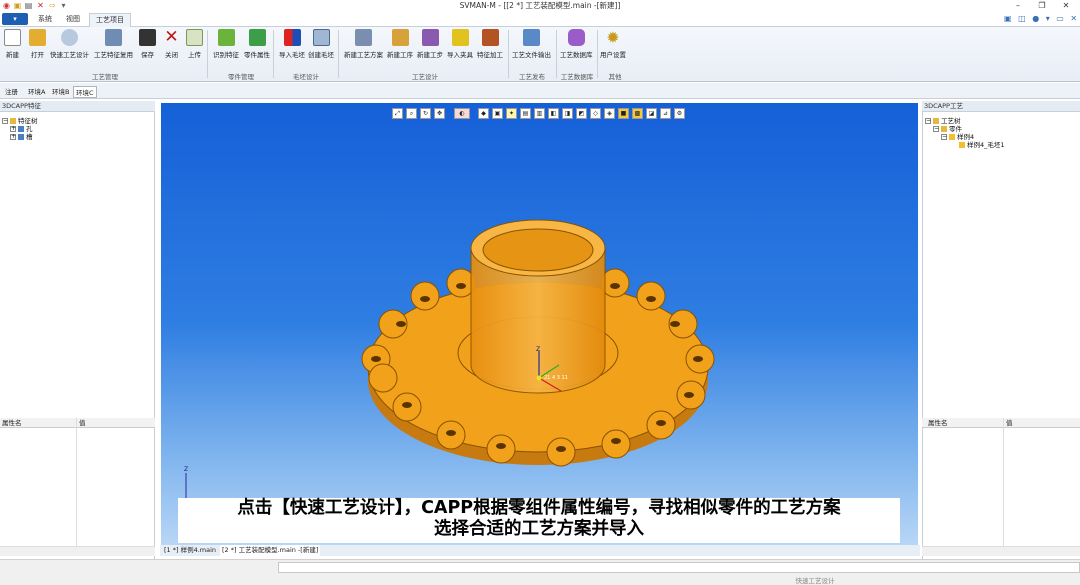  I want to click on measure-icon: ⊿, so click(665, 113).